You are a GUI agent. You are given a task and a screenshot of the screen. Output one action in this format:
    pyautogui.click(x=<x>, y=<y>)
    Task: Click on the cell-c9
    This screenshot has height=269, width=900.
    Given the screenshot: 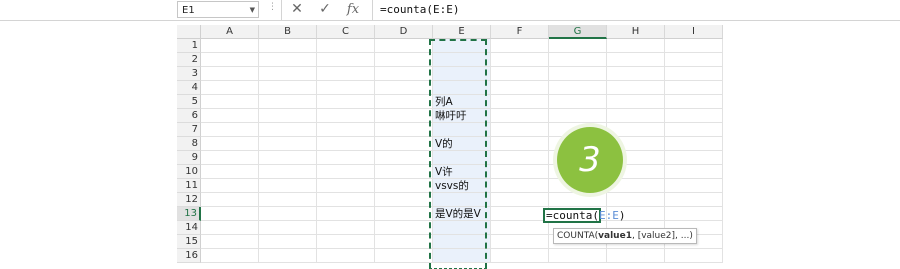 What is the action you would take?
    pyautogui.click(x=346, y=158)
    